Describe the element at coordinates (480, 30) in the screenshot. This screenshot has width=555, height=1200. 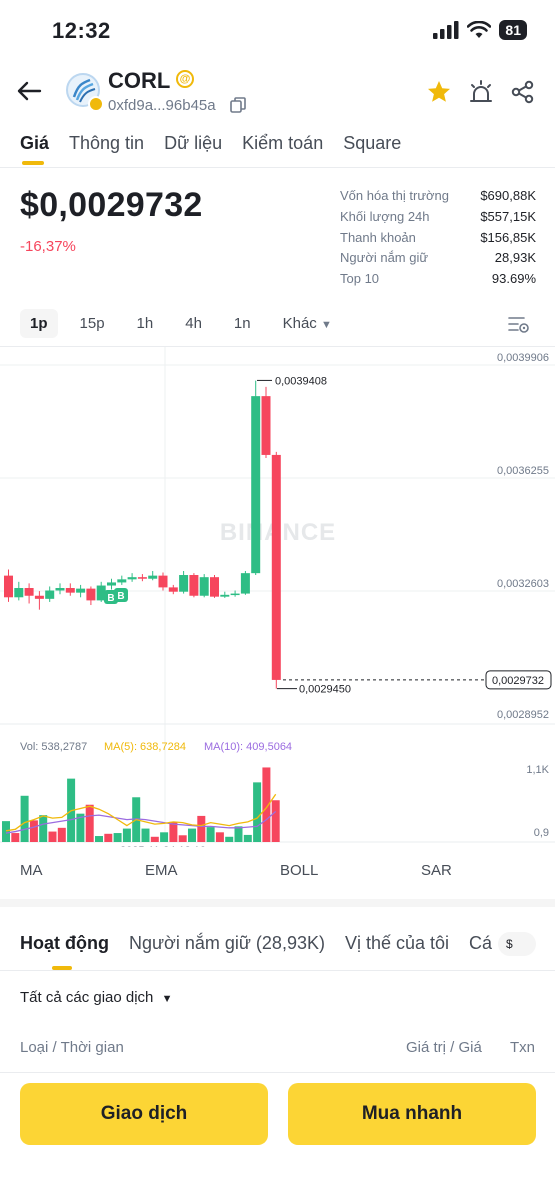
I see `status-icons: 81` at that location.